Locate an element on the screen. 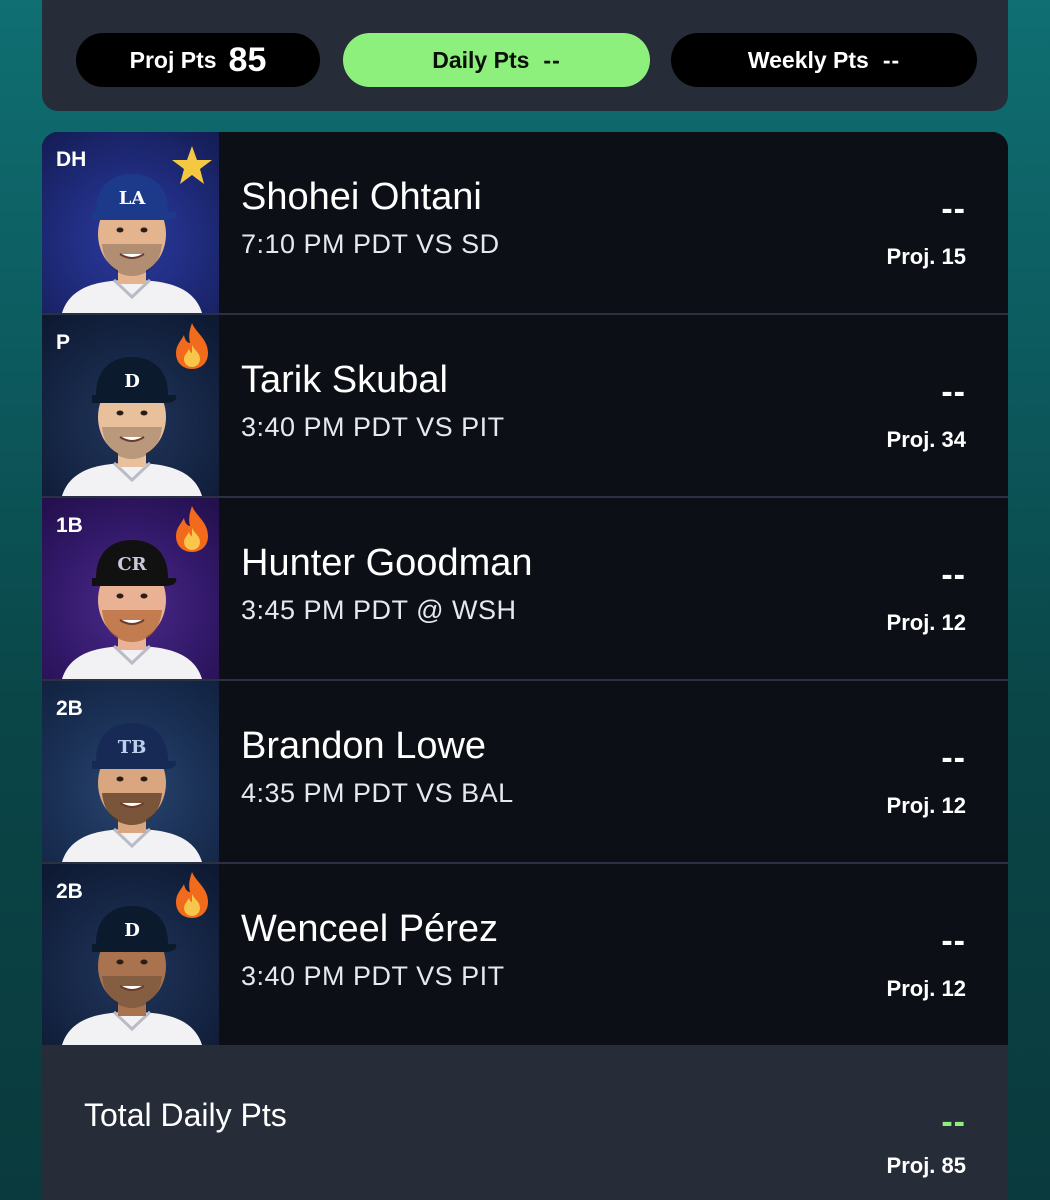 The width and height of the screenshot is (1050, 1200). points-summary-card: Proj Pts 85 Daily Pts -- Weekly Pts -- is located at coordinates (525, 55).